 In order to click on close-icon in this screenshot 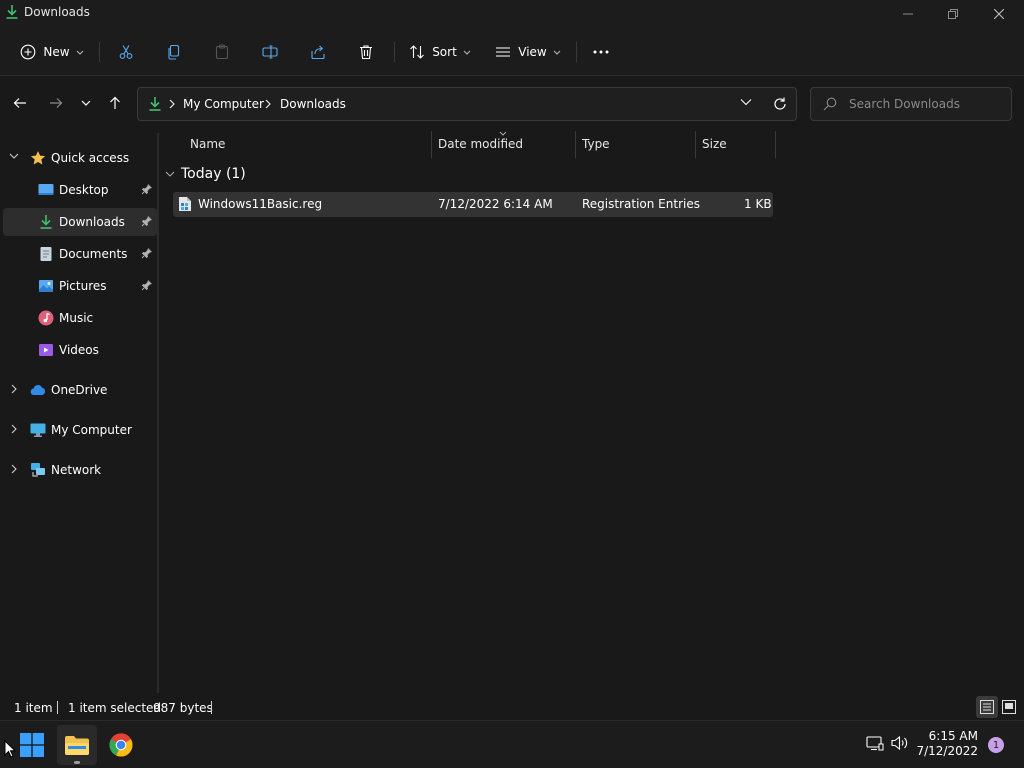, I will do `click(999, 14)`.